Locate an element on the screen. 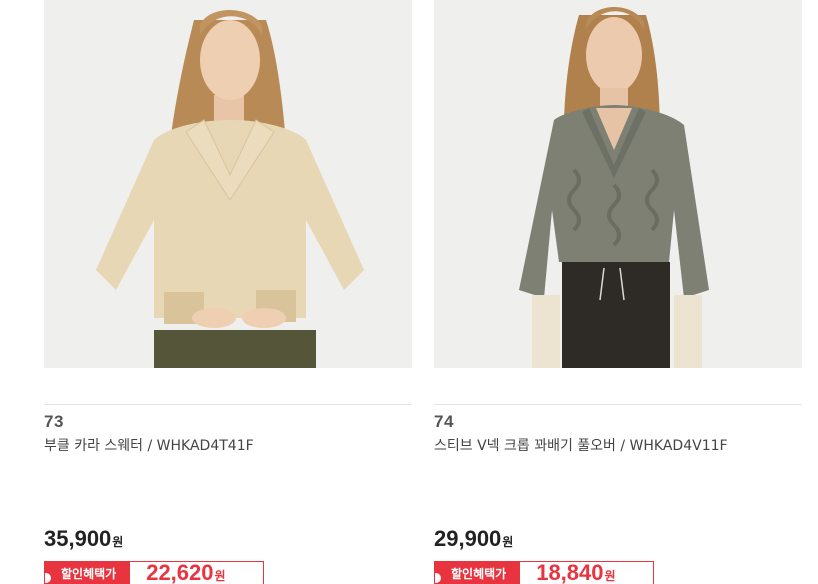  price-value: 29,900 is located at coordinates (468, 538).